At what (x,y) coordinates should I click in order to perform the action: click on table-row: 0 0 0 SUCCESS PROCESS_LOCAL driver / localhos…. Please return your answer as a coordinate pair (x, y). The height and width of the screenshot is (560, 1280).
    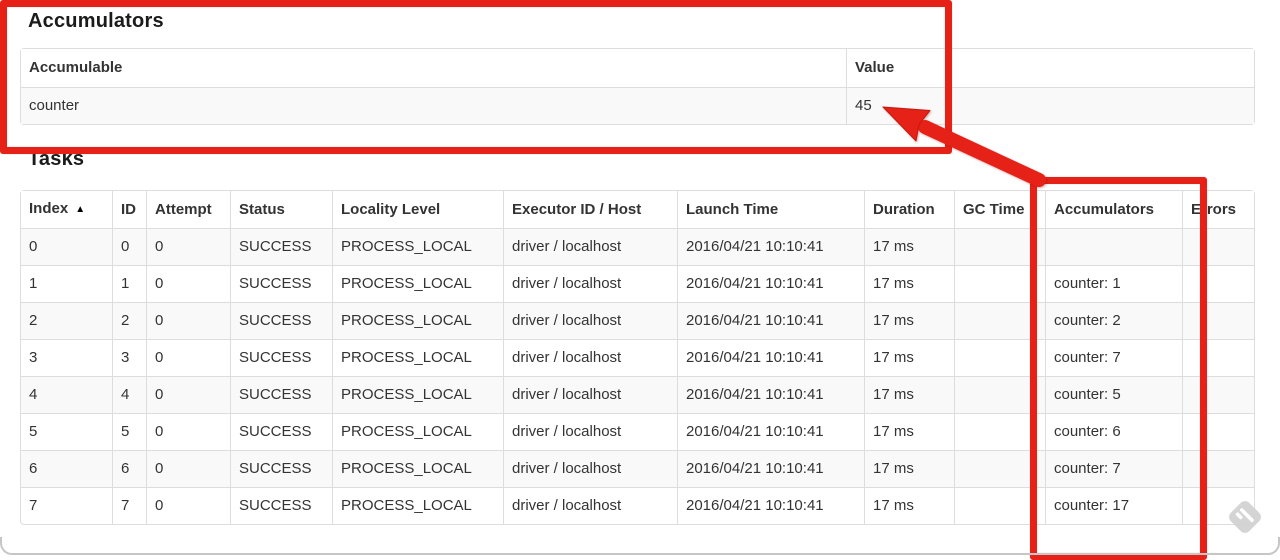
    Looking at the image, I should click on (637, 246).